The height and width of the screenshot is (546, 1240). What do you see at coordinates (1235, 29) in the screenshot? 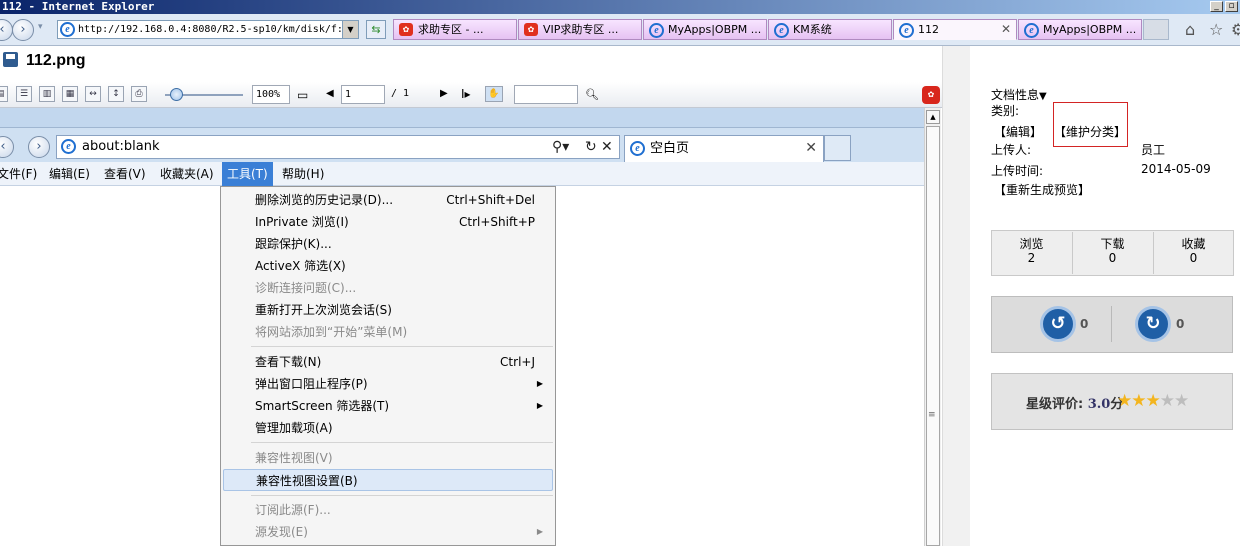
I see `settings-gear-icon: ⚙` at bounding box center [1235, 29].